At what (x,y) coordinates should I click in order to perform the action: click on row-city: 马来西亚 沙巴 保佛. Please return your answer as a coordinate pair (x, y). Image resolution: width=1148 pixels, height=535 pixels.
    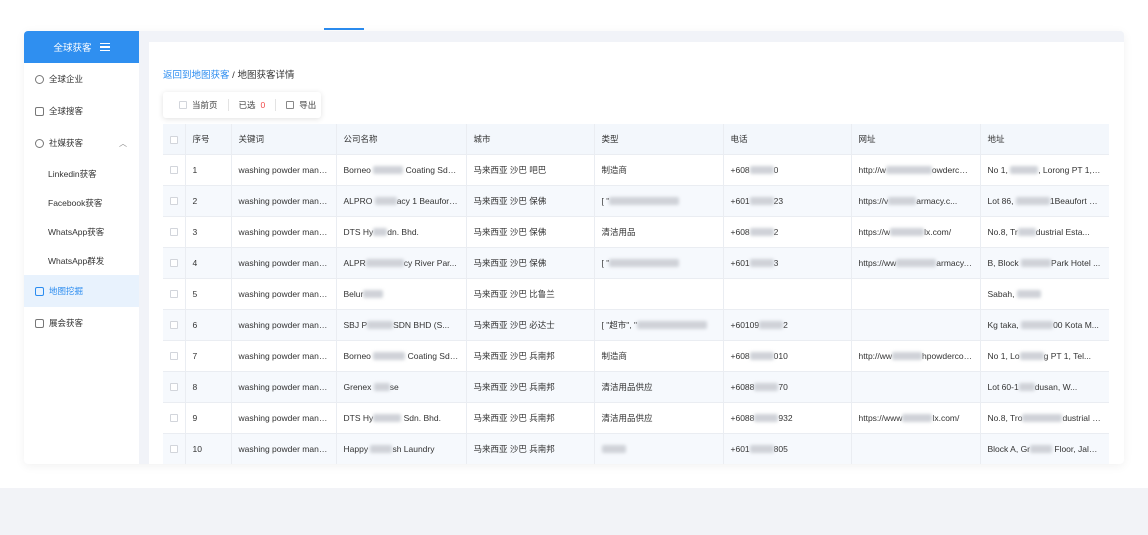
    Looking at the image, I should click on (530, 201).